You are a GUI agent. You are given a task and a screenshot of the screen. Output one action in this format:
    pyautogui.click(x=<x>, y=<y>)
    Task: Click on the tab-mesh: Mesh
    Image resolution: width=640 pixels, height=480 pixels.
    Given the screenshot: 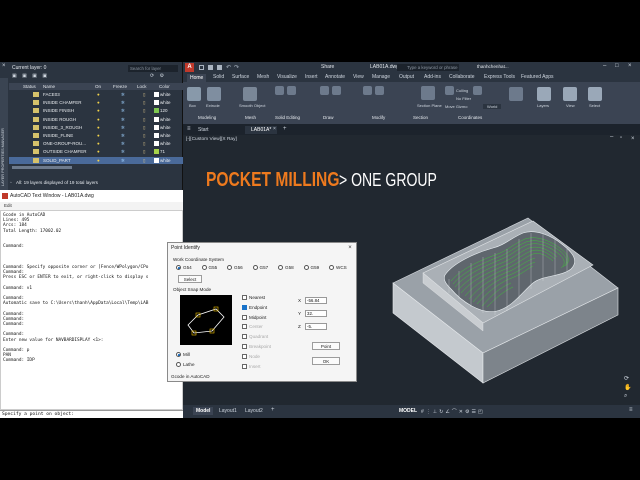 What is the action you would take?
    pyautogui.click(x=263, y=77)
    